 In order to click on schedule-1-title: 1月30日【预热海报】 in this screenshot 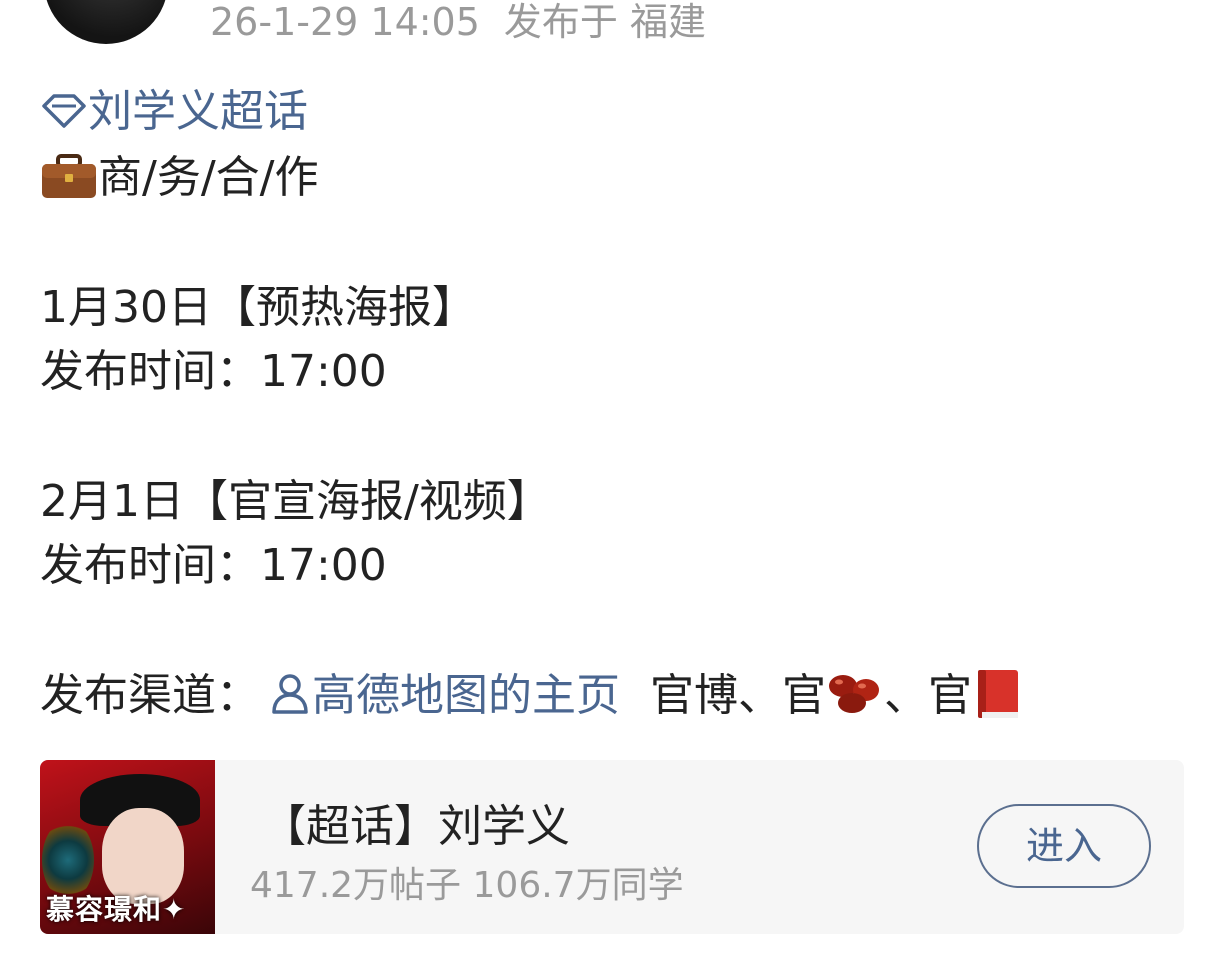, I will do `click(258, 307)`.